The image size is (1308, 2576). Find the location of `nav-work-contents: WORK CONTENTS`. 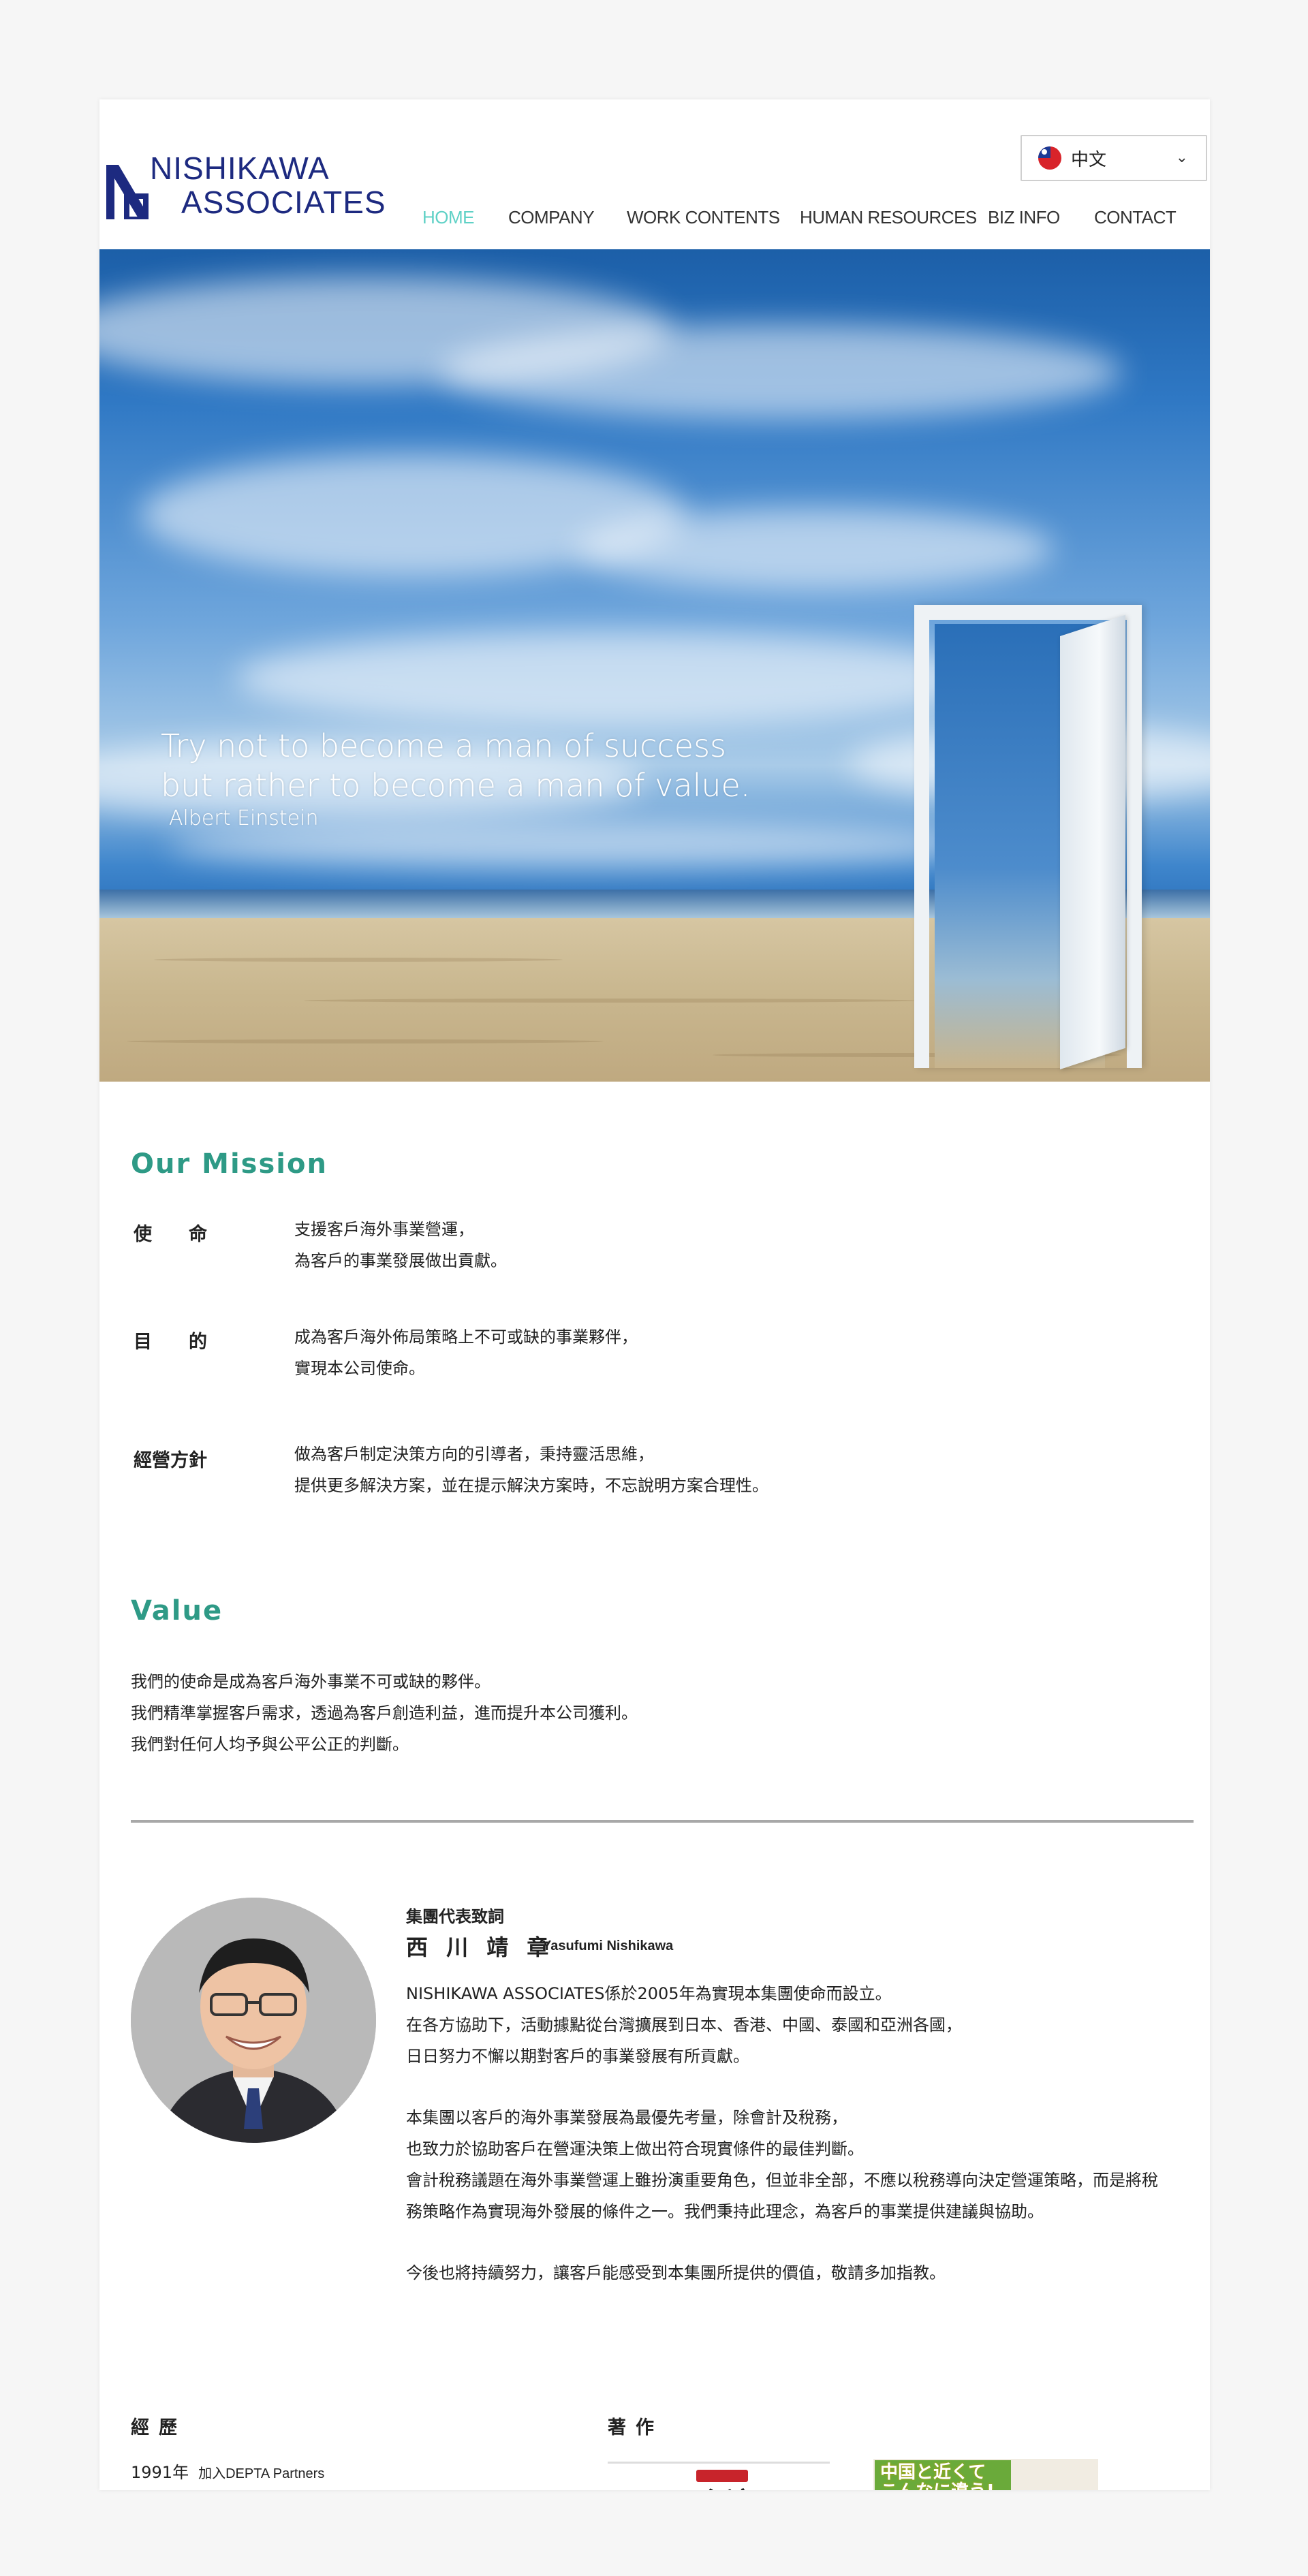

nav-work-contents: WORK CONTENTS is located at coordinates (704, 217).